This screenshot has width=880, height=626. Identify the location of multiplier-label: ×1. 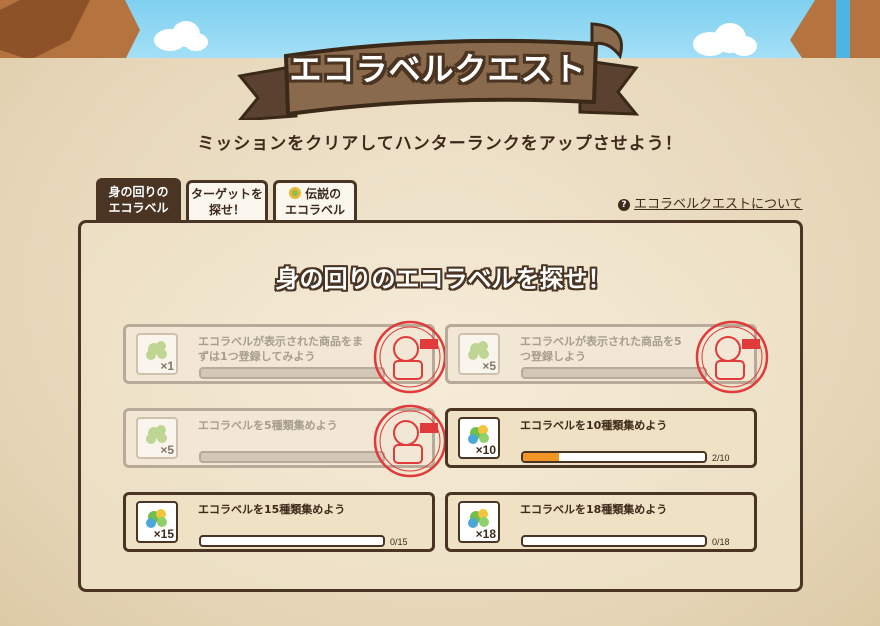
(167, 366).